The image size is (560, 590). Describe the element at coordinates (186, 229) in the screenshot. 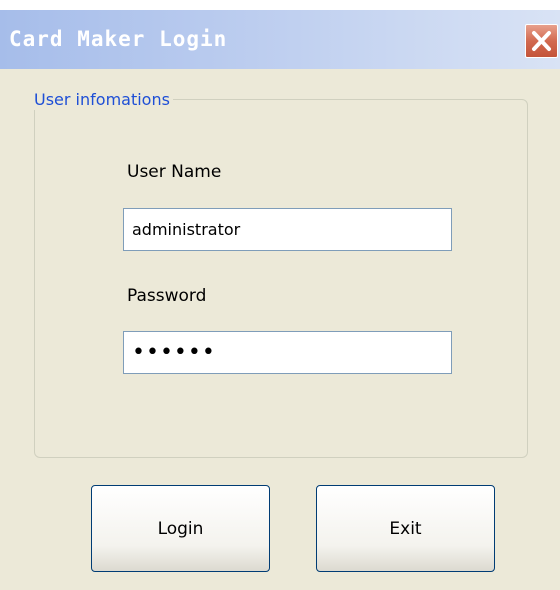

I see `username-value: administrator` at that location.